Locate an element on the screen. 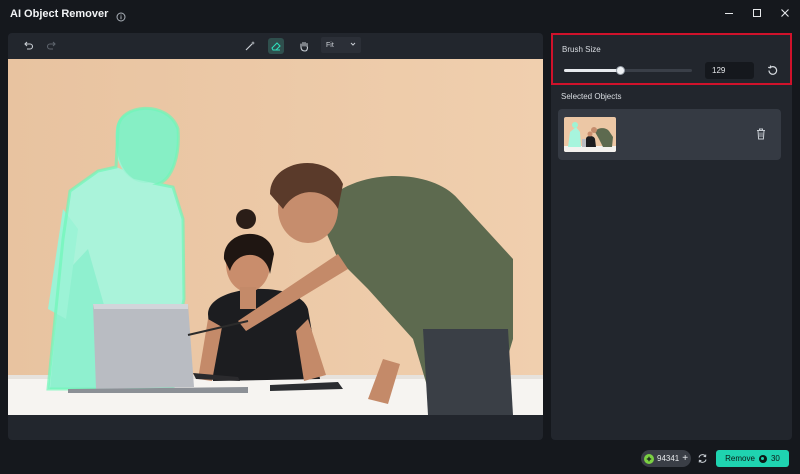  zoom-value: Fit is located at coordinates (330, 45).